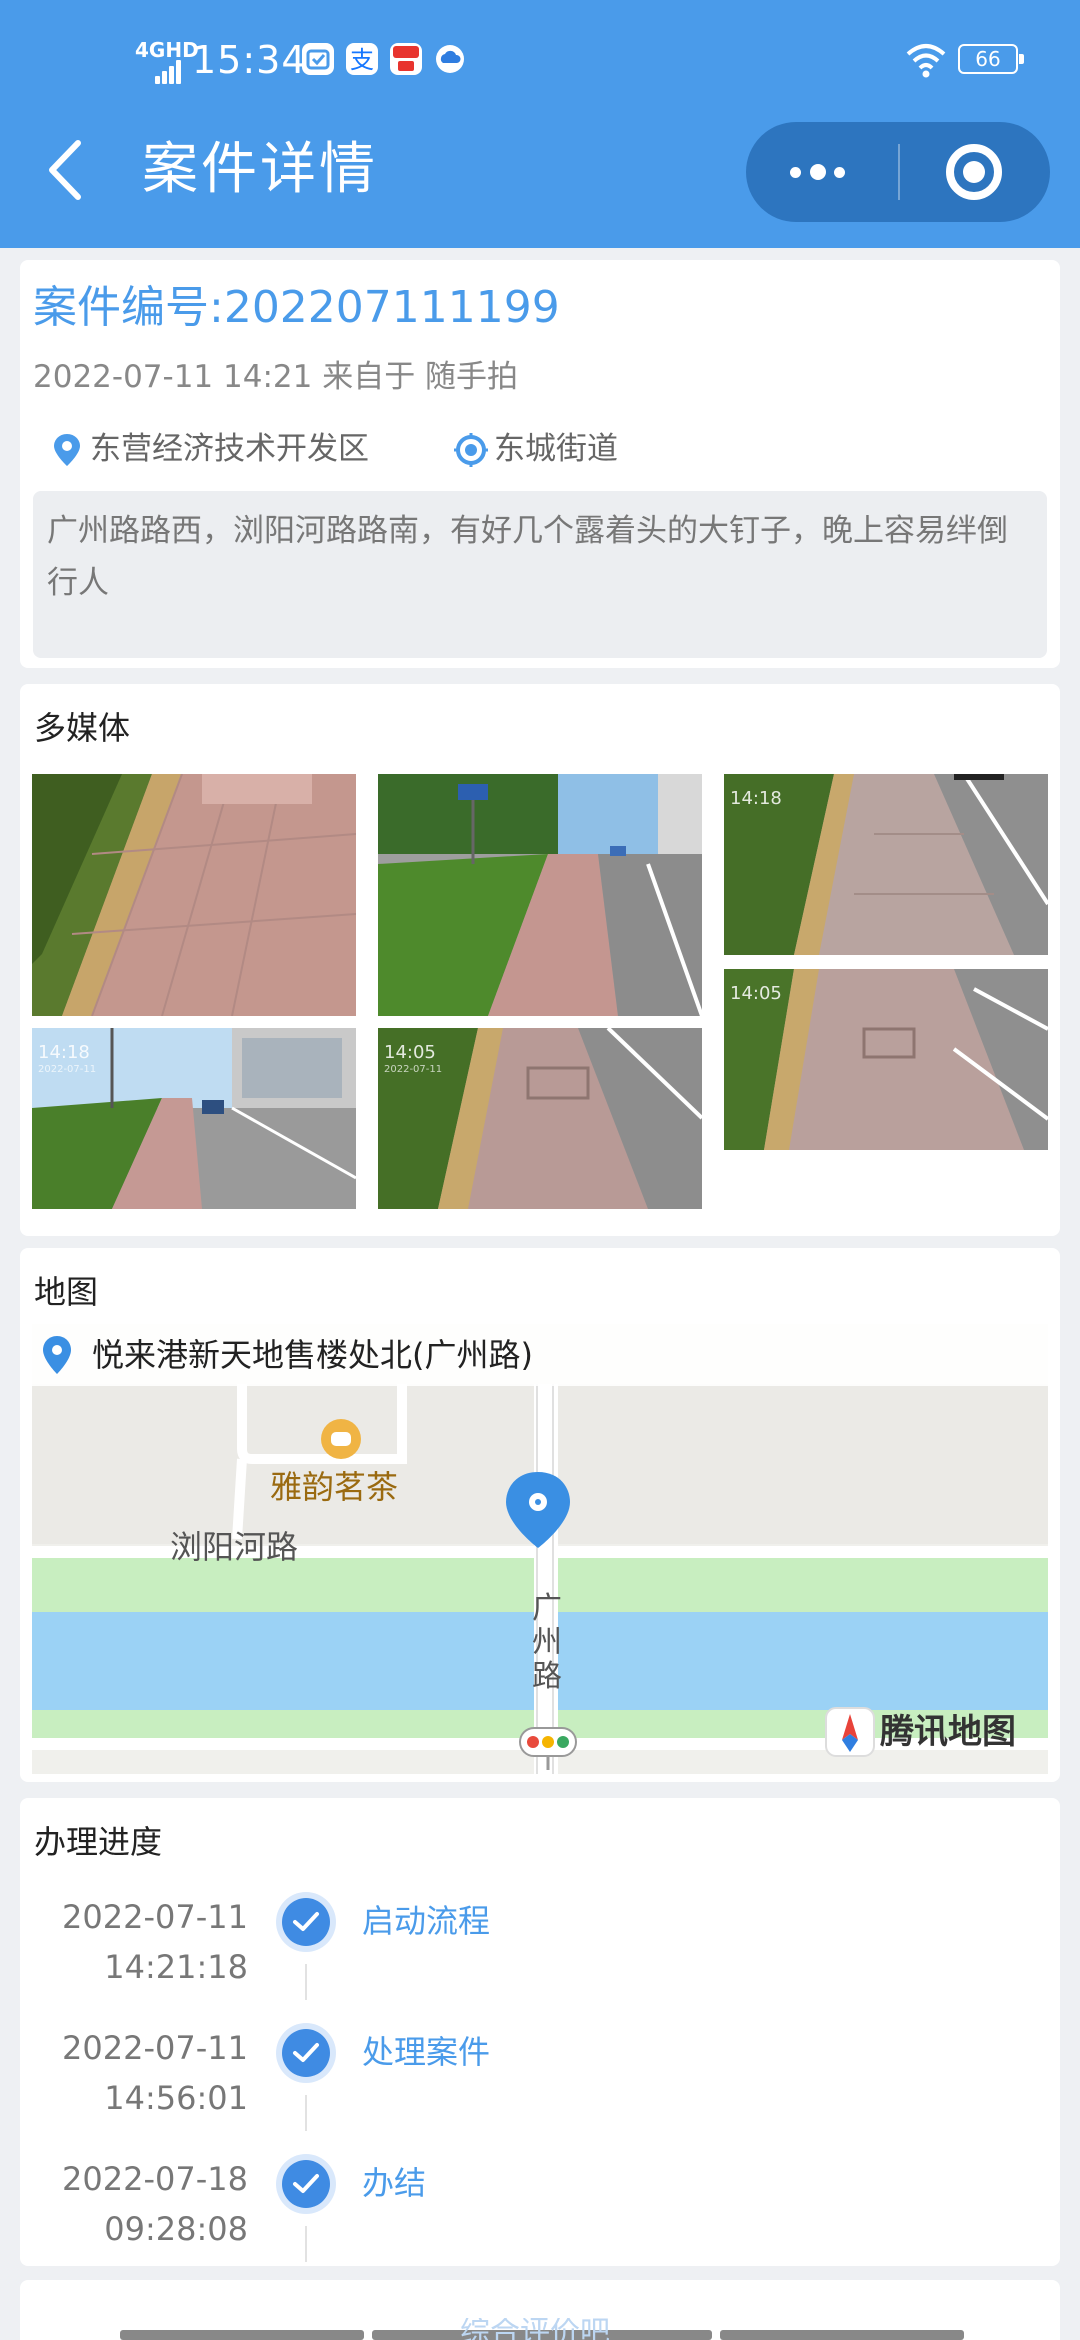  Describe the element at coordinates (540, 2079) in the screenshot. I see `progress-step: 2022-07-11 14:56:01 处理案件` at that location.